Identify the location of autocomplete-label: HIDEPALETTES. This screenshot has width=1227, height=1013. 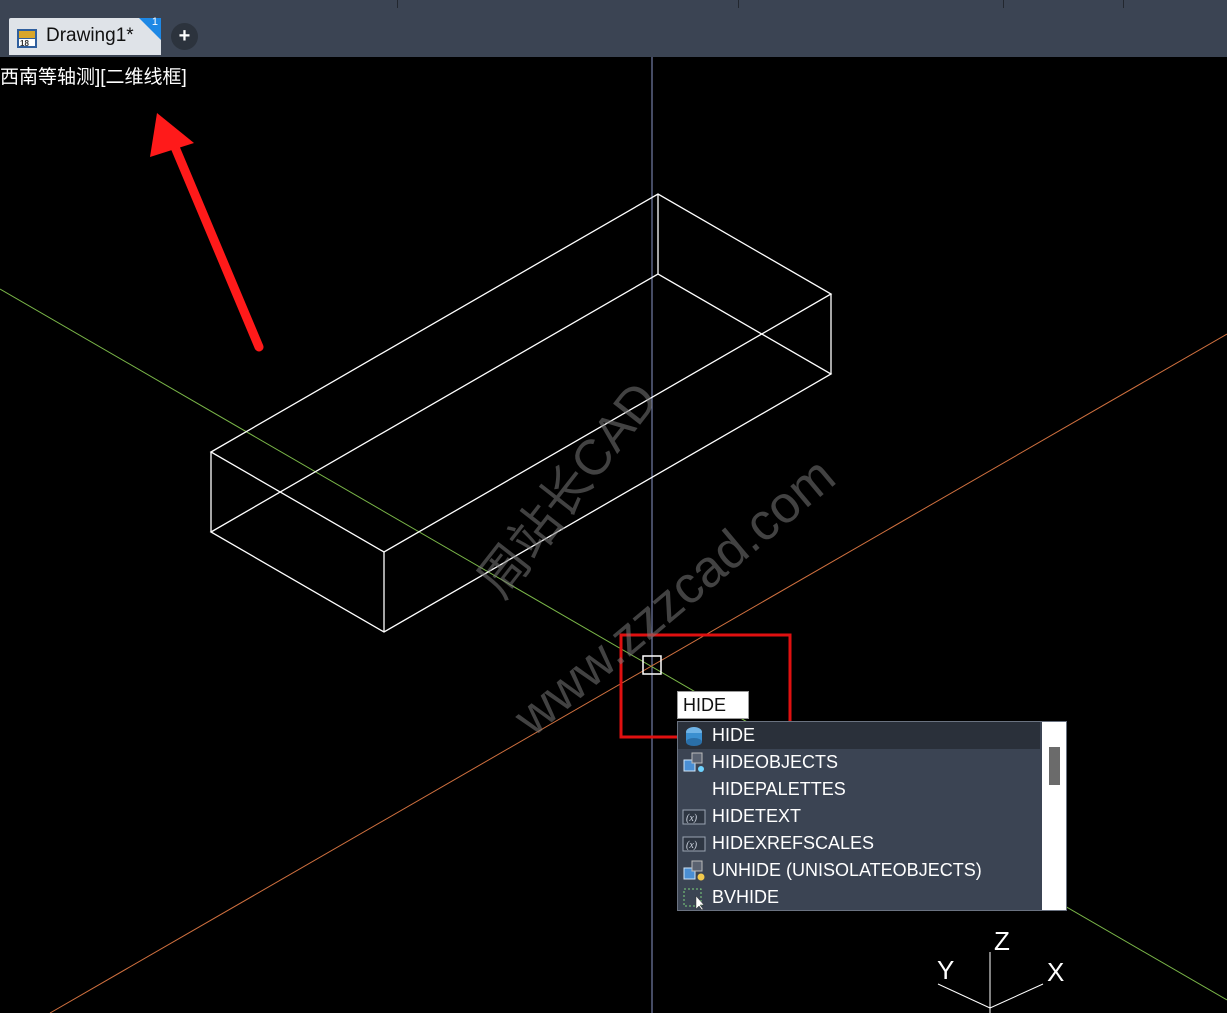
(779, 789).